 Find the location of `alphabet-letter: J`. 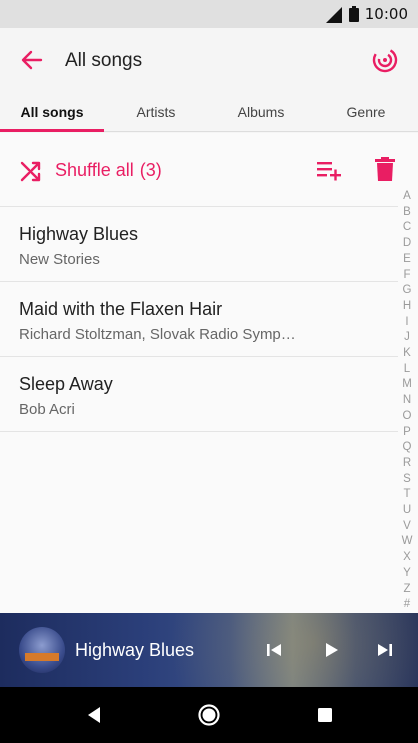

alphabet-letter: J is located at coordinates (407, 338).